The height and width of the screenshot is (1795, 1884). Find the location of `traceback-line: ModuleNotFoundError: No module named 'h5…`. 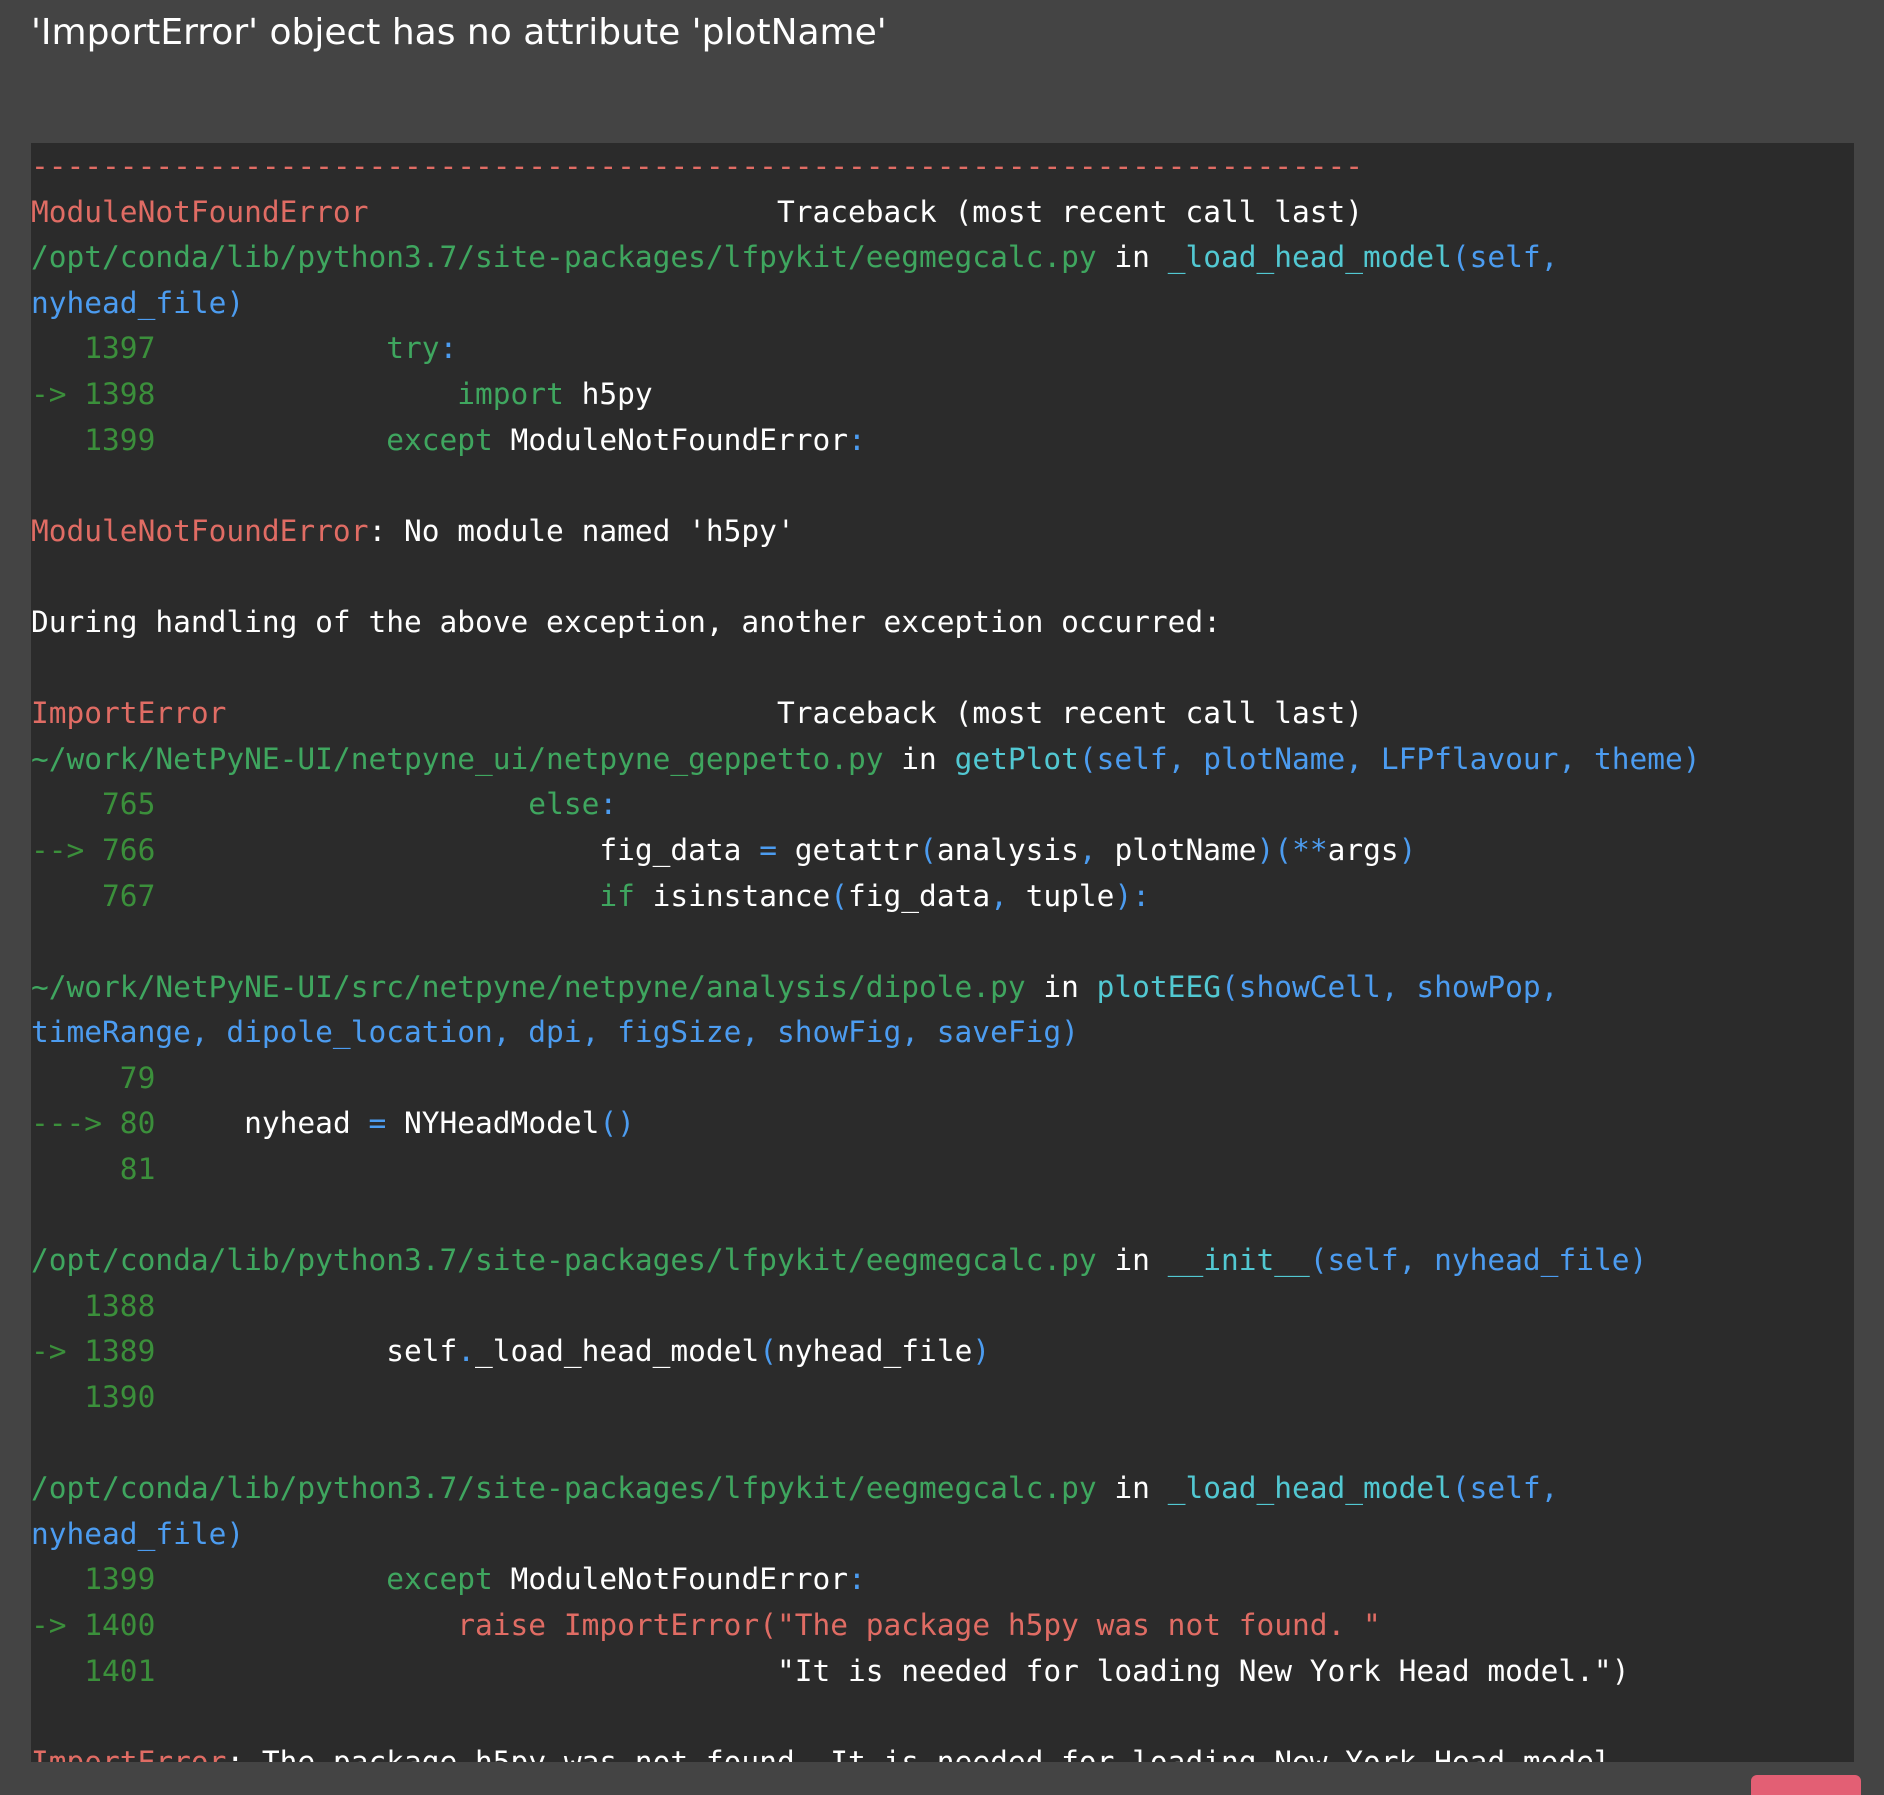

traceback-line: ModuleNotFoundError: No module named 'h5… is located at coordinates (942, 532).